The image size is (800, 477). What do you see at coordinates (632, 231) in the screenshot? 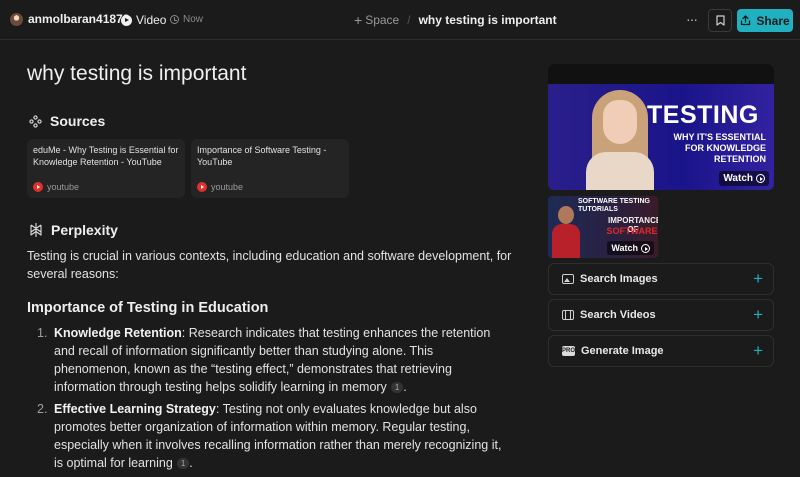
I see `thumbnail-mid-text-2: SOFTWARE` at bounding box center [632, 231].